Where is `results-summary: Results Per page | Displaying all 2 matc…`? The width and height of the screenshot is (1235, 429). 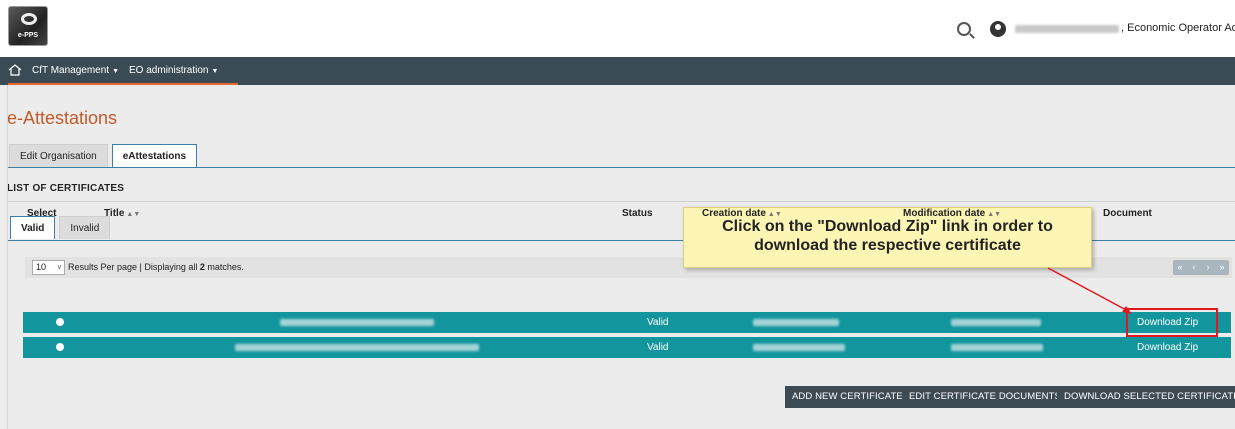
results-summary: Results Per page | Displaying all 2 matc… is located at coordinates (156, 267).